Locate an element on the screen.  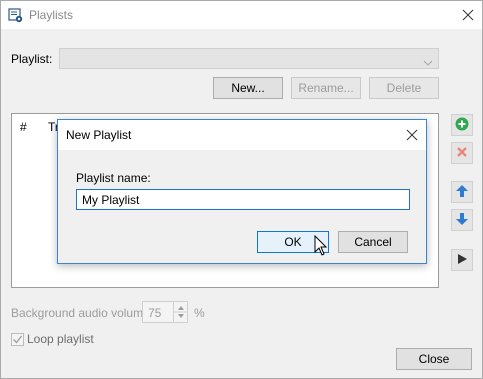
move-up-button is located at coordinates (462, 192).